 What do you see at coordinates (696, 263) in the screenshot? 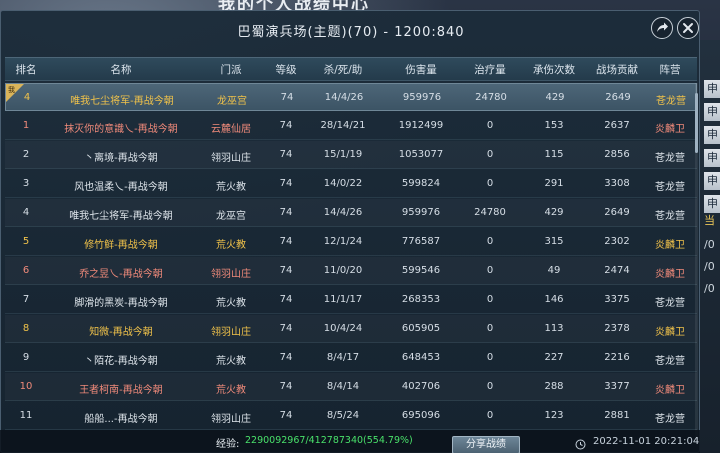
I see `scrollbar` at bounding box center [696, 263].